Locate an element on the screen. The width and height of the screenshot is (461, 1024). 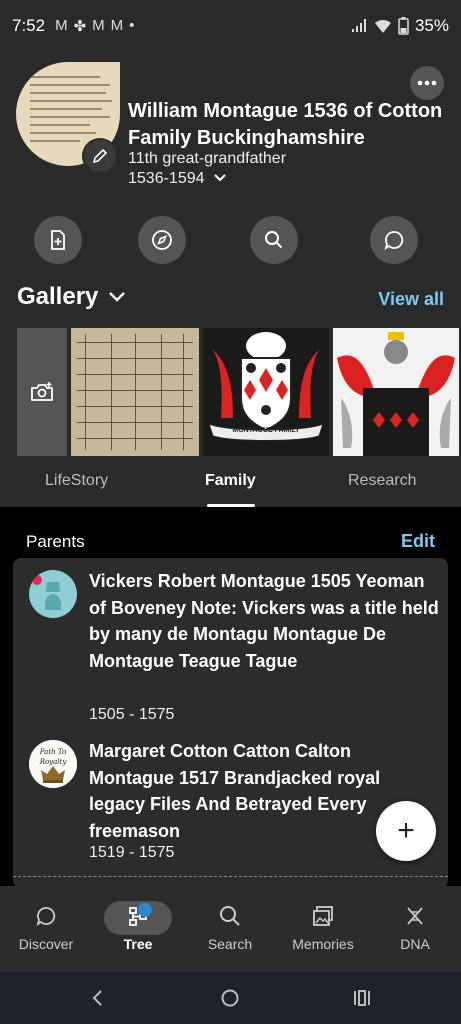
status-bar: 7:52 M ✤ M M • 35% is located at coordinates (230, 26).